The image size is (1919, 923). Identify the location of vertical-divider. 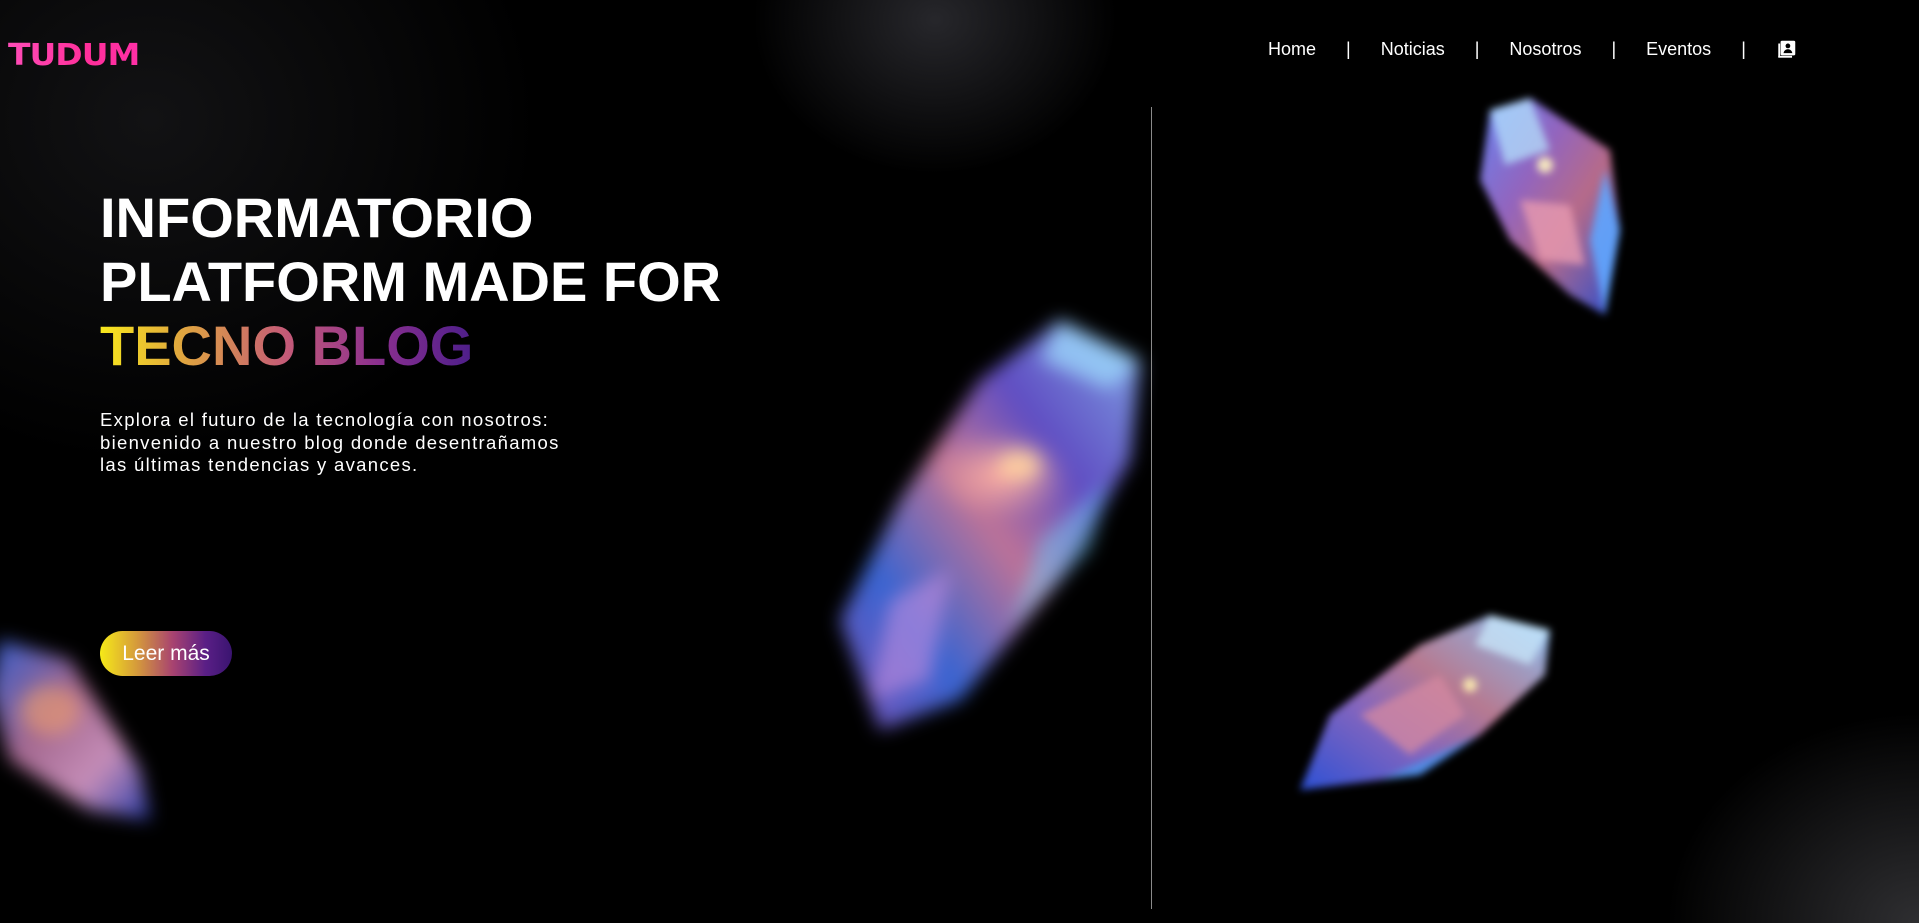
(1151, 508).